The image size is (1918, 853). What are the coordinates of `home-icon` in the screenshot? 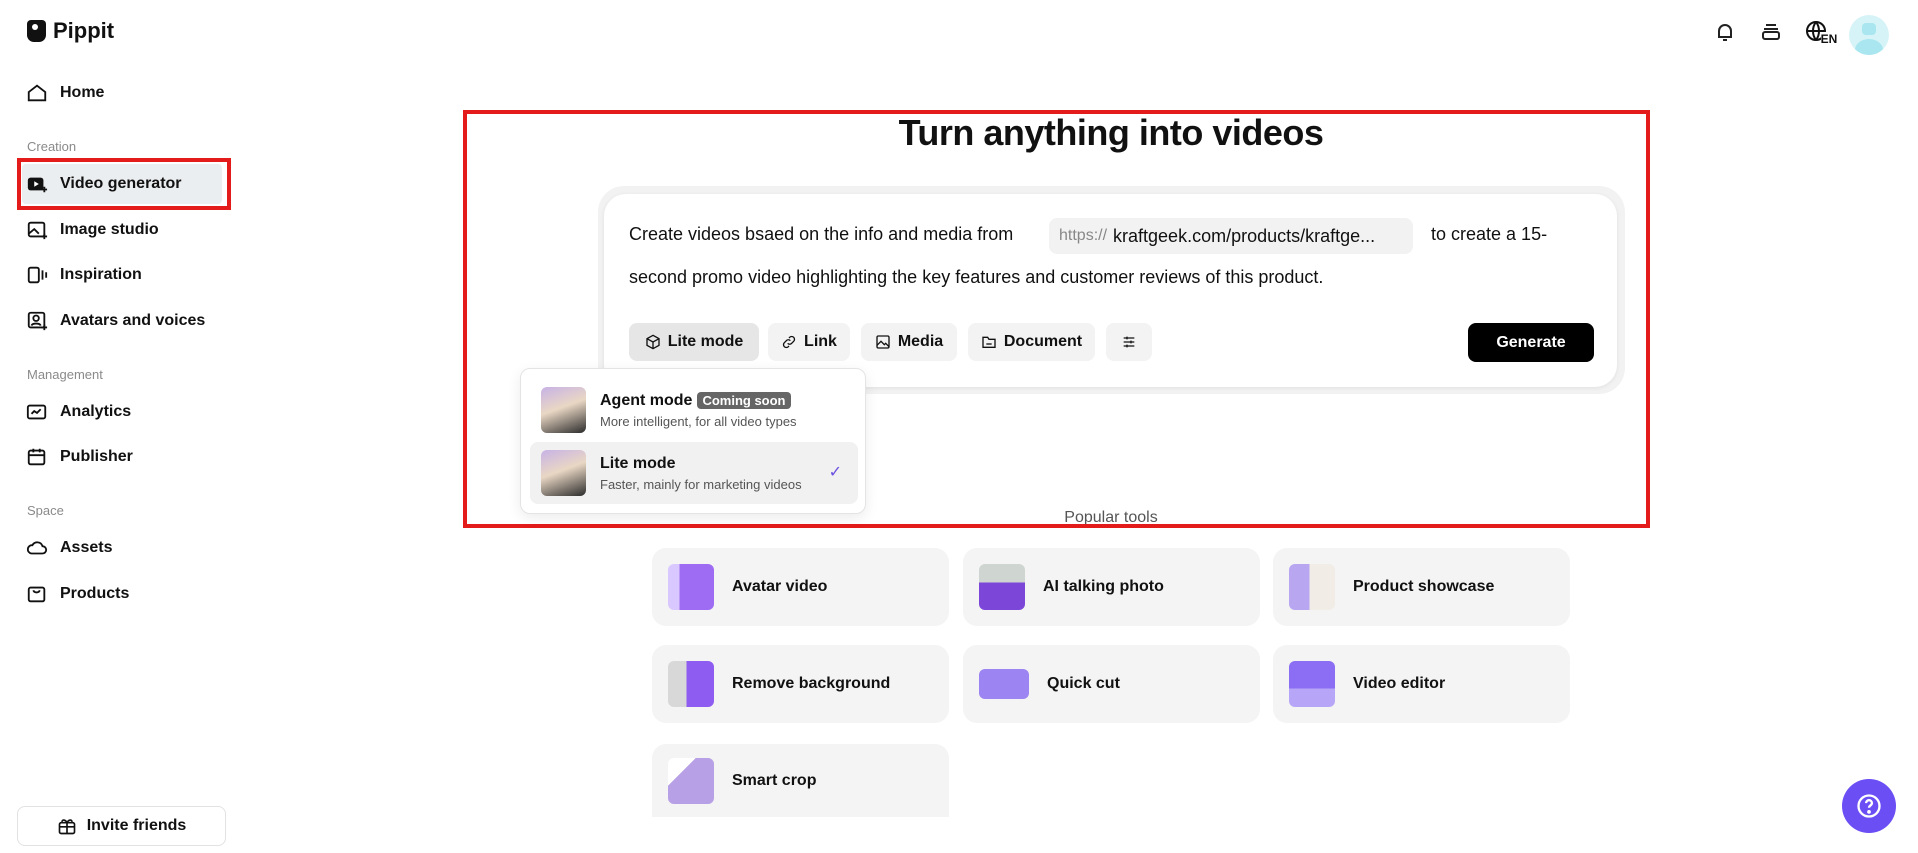 It's located at (37, 93).